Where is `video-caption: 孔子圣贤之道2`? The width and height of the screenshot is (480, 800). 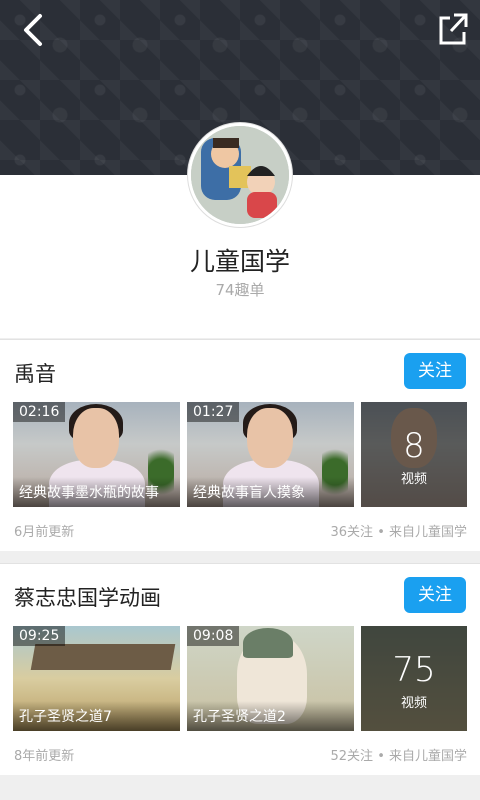
video-caption: 孔子圣贤之道2 is located at coordinates (270, 716).